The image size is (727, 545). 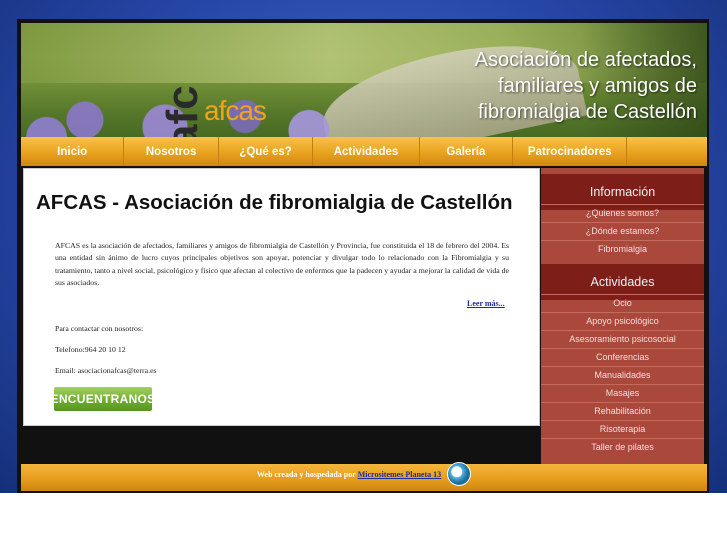 What do you see at coordinates (622, 429) in the screenshot?
I see `sidebar-item-risoterapia: Risoterapia` at bounding box center [622, 429].